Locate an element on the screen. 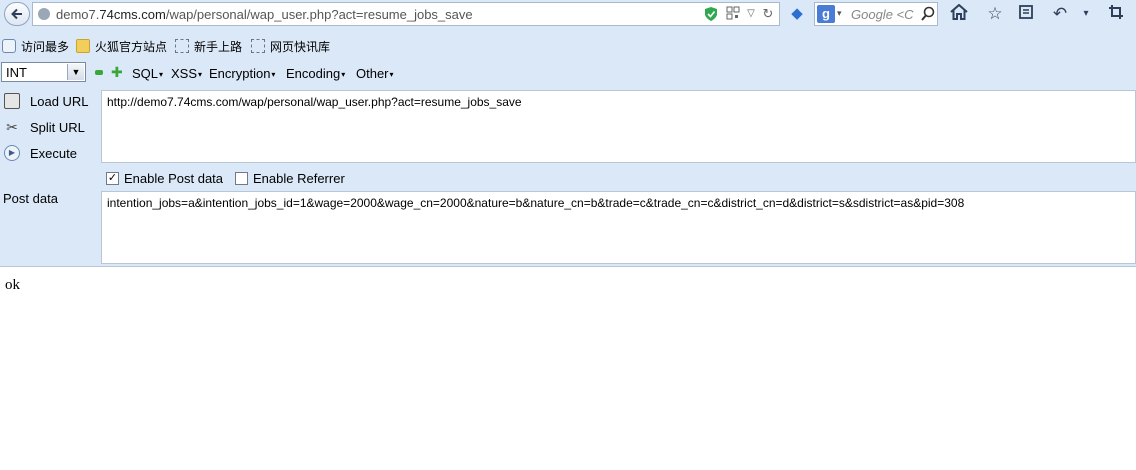 This screenshot has height=470, width=1136. checkbox-unchecked-icon is located at coordinates (241, 178).